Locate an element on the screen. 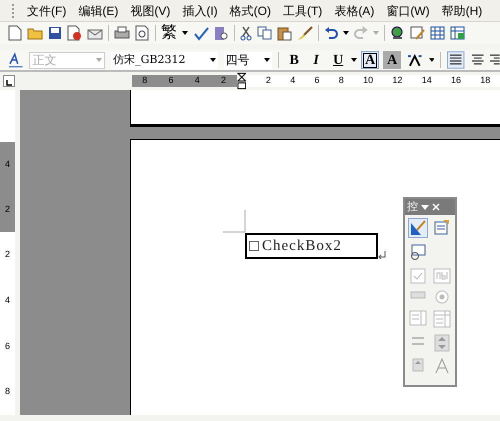 The height and width of the screenshot is (421, 500). code-window-icon is located at coordinates (418, 253).